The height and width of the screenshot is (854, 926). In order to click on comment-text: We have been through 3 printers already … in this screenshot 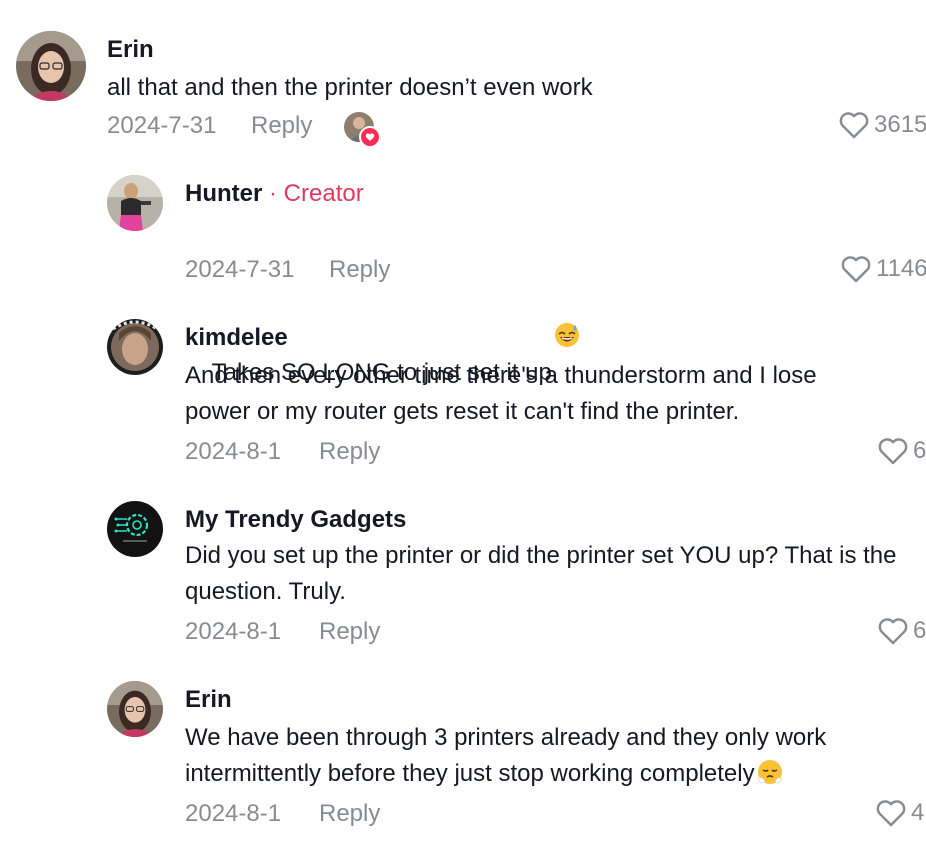, I will do `click(509, 755)`.